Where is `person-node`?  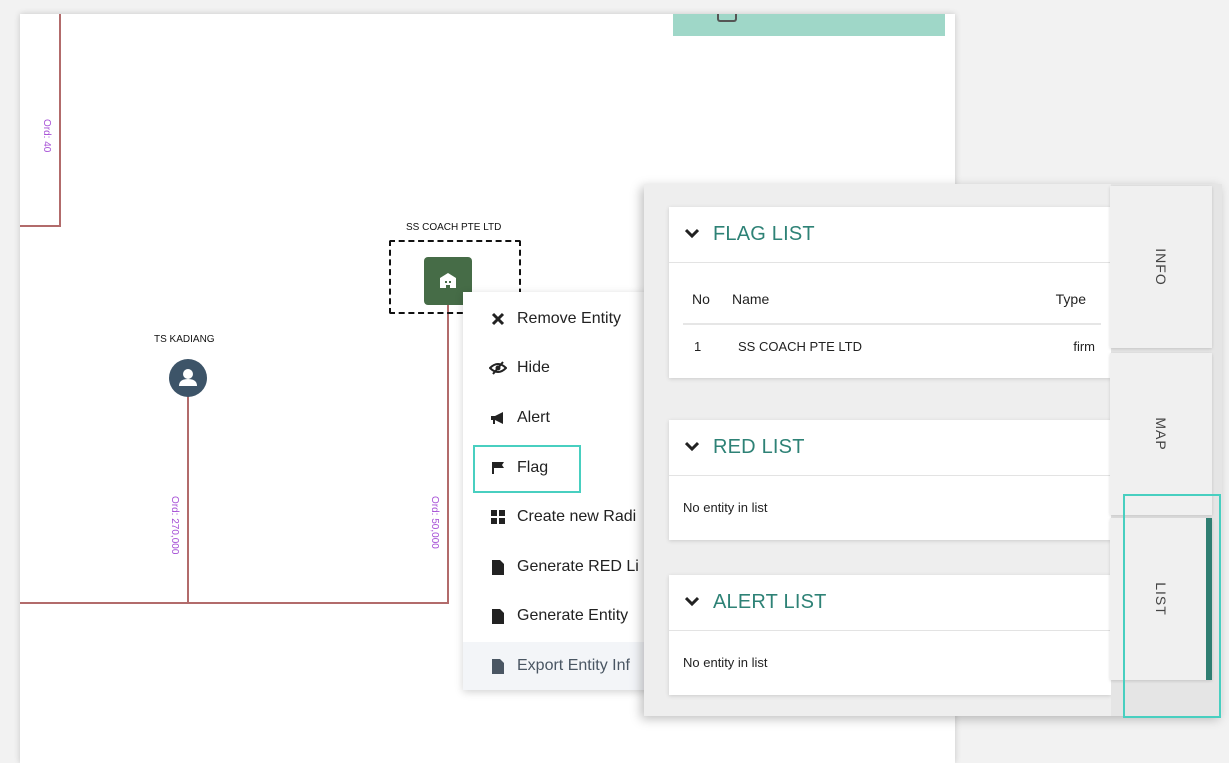
person-node is located at coordinates (188, 378).